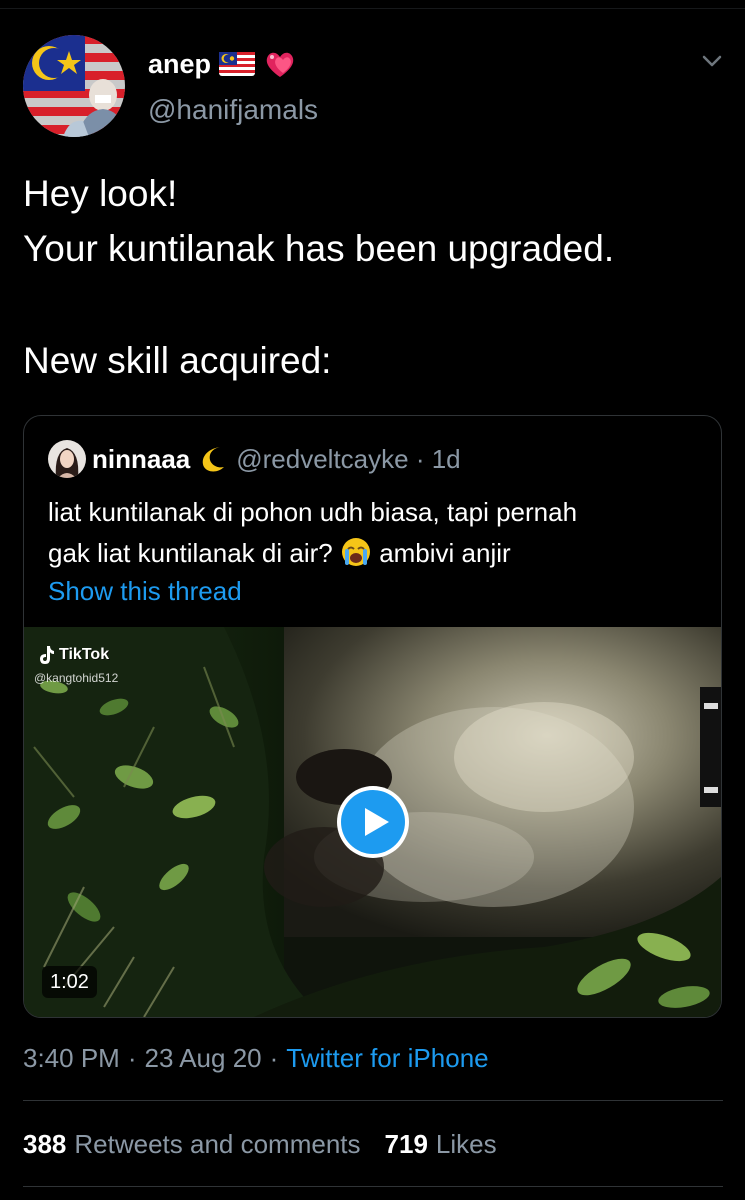 This screenshot has height=1200, width=745. Describe the element at coordinates (373, 553) in the screenshot. I see `quoted-text-line: gak liat kuntilanak di air? ambivi anjir` at that location.